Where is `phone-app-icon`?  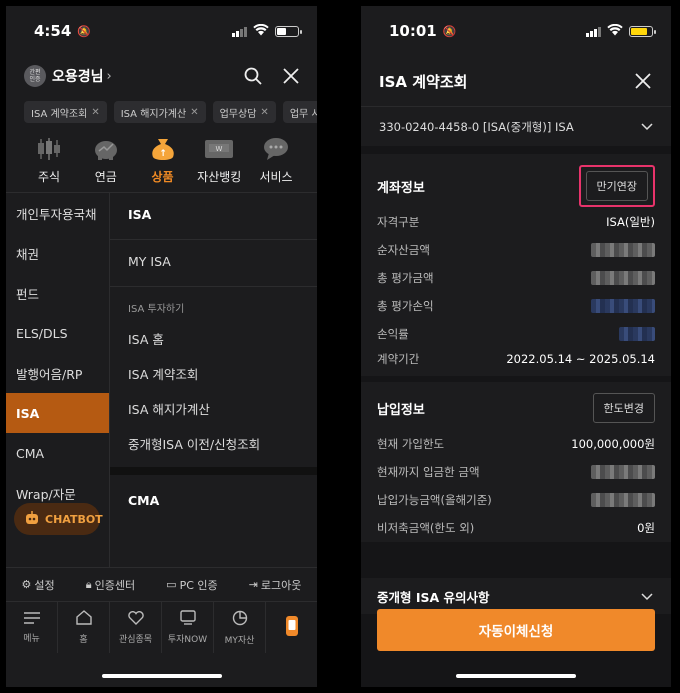 phone-app-icon is located at coordinates (292, 627).